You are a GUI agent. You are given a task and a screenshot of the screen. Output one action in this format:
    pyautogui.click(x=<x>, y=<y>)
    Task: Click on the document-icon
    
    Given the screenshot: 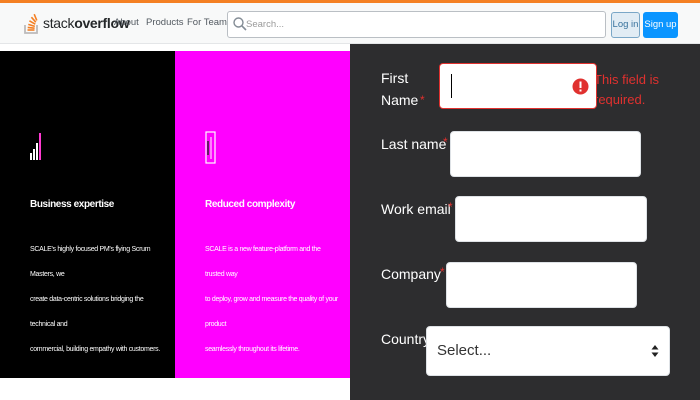 What is the action you would take?
    pyautogui.click(x=211, y=150)
    